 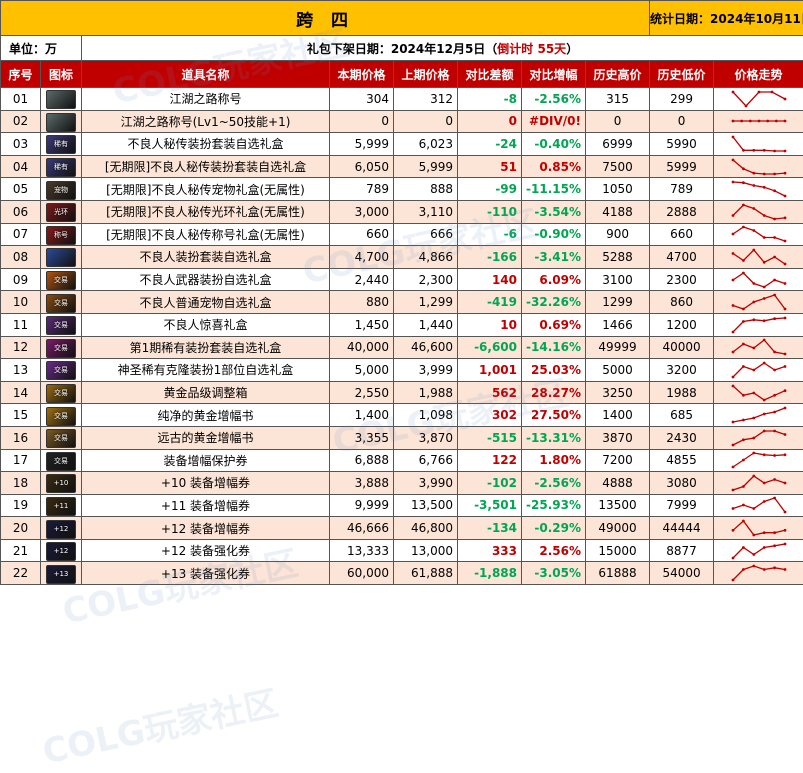 I want to click on row-number: 17, so click(x=21, y=460).